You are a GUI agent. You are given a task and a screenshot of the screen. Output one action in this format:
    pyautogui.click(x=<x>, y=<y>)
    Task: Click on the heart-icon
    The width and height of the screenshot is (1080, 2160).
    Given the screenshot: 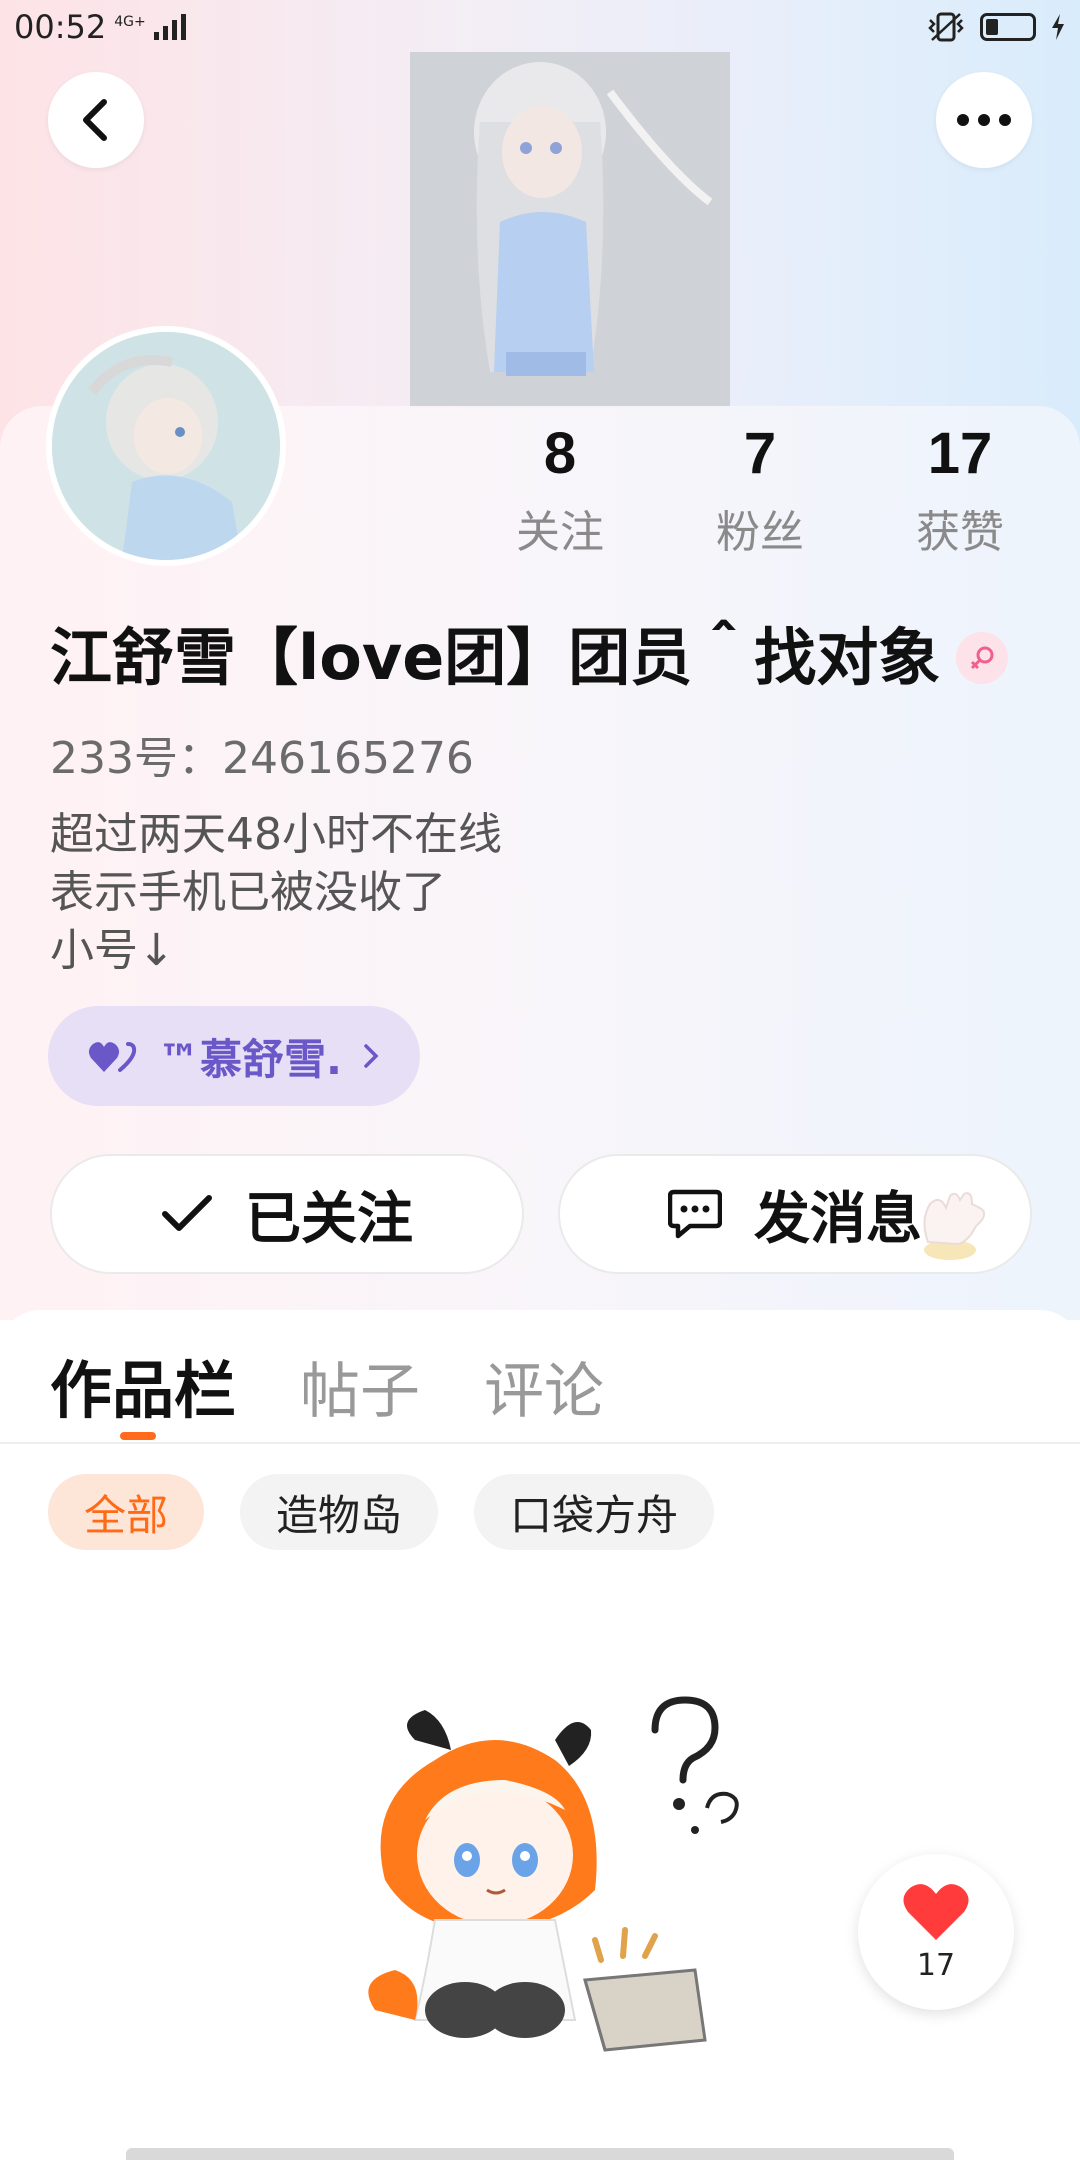 What is the action you would take?
    pyautogui.click(x=936, y=1911)
    